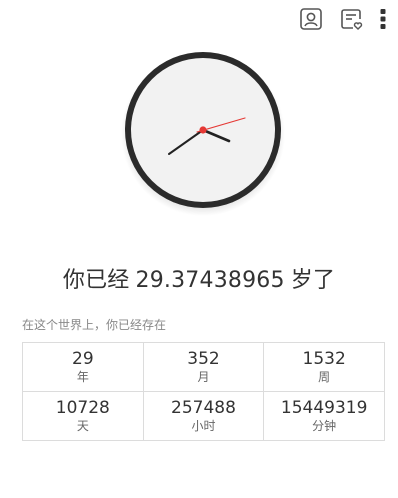 The height and width of the screenshot is (498, 398). I want to click on stat-value: 352, so click(203, 359).